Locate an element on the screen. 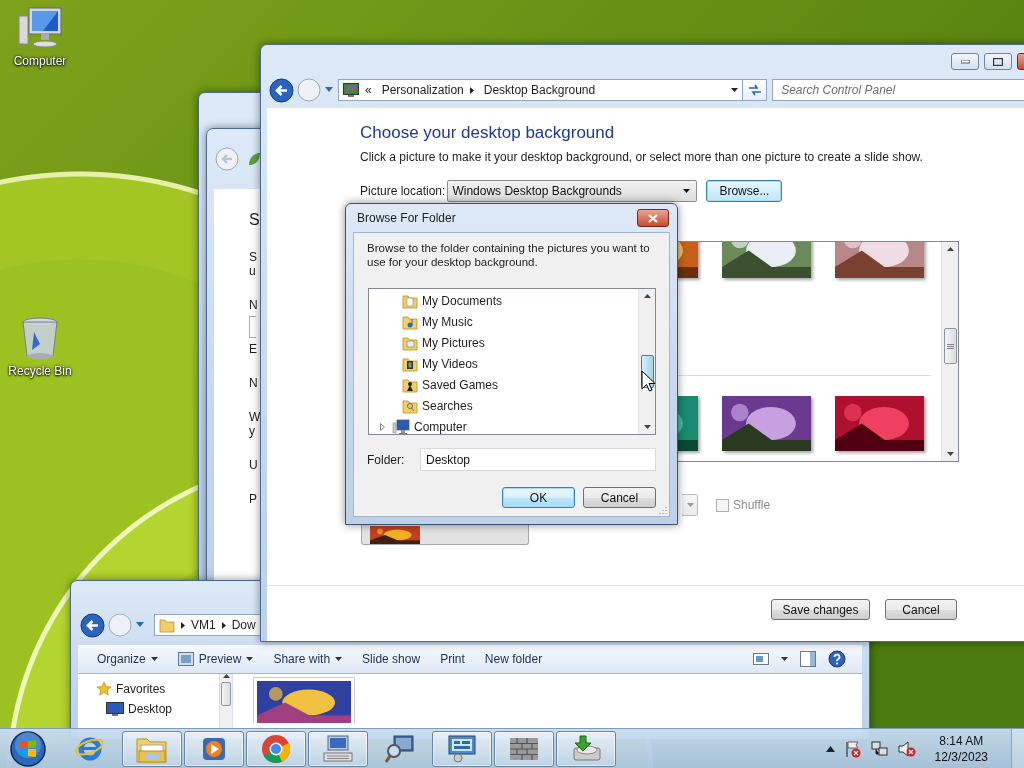 The width and height of the screenshot is (1024, 768). ok-button: OK is located at coordinates (538, 497).